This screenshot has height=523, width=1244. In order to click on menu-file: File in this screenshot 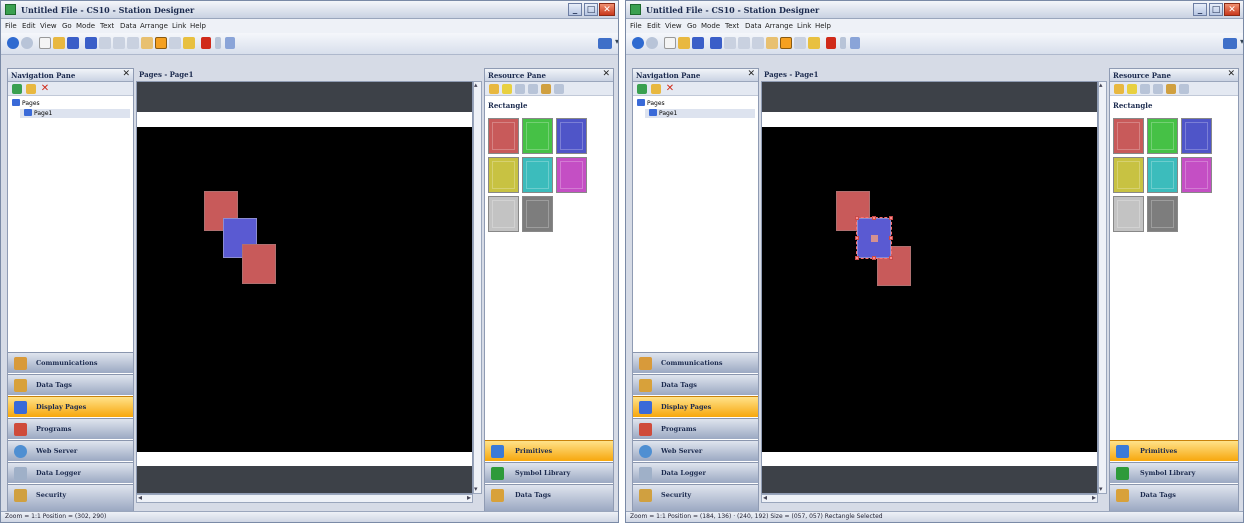, I will do `click(11, 26)`.